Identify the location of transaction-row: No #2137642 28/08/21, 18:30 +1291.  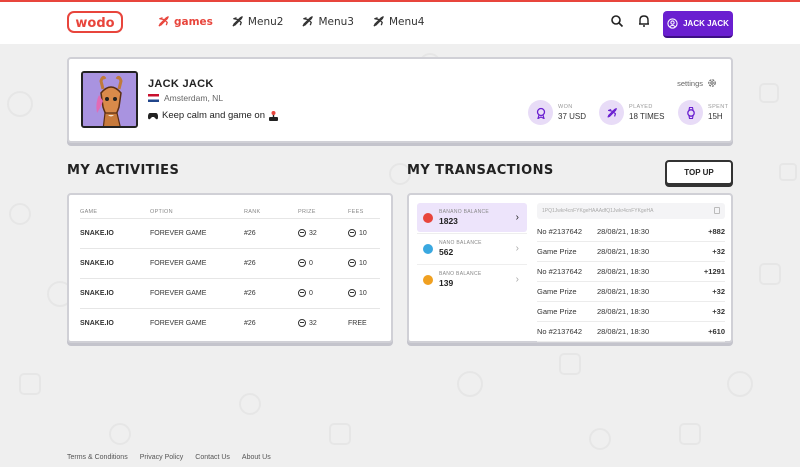
(631, 272).